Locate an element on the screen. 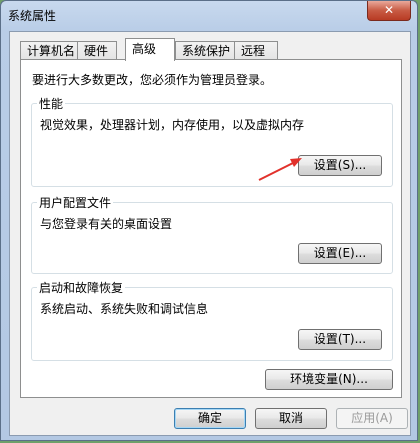 Image resolution: width=420 pixels, height=443 pixels. title-bar: 系统属性 ✕ is located at coordinates (209, 16).